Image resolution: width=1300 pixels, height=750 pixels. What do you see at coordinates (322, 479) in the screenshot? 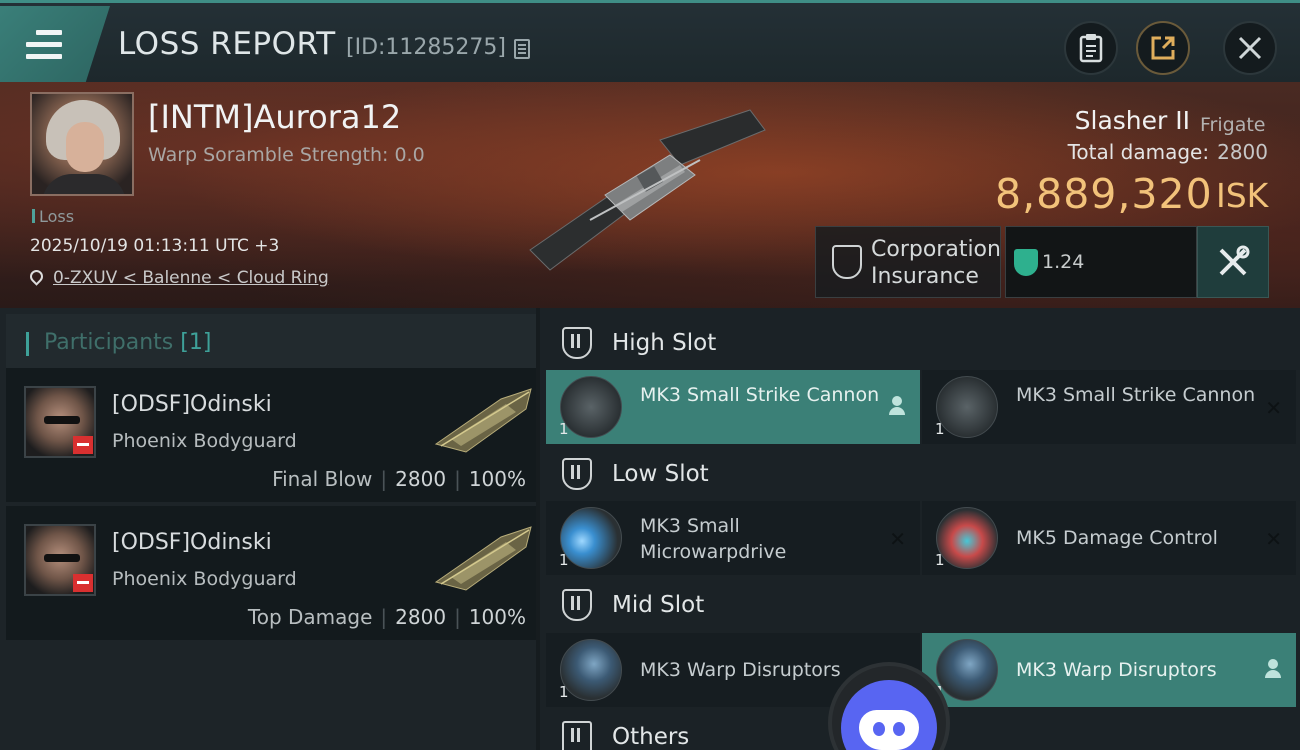
I see `participant-role: Final Blow` at bounding box center [322, 479].